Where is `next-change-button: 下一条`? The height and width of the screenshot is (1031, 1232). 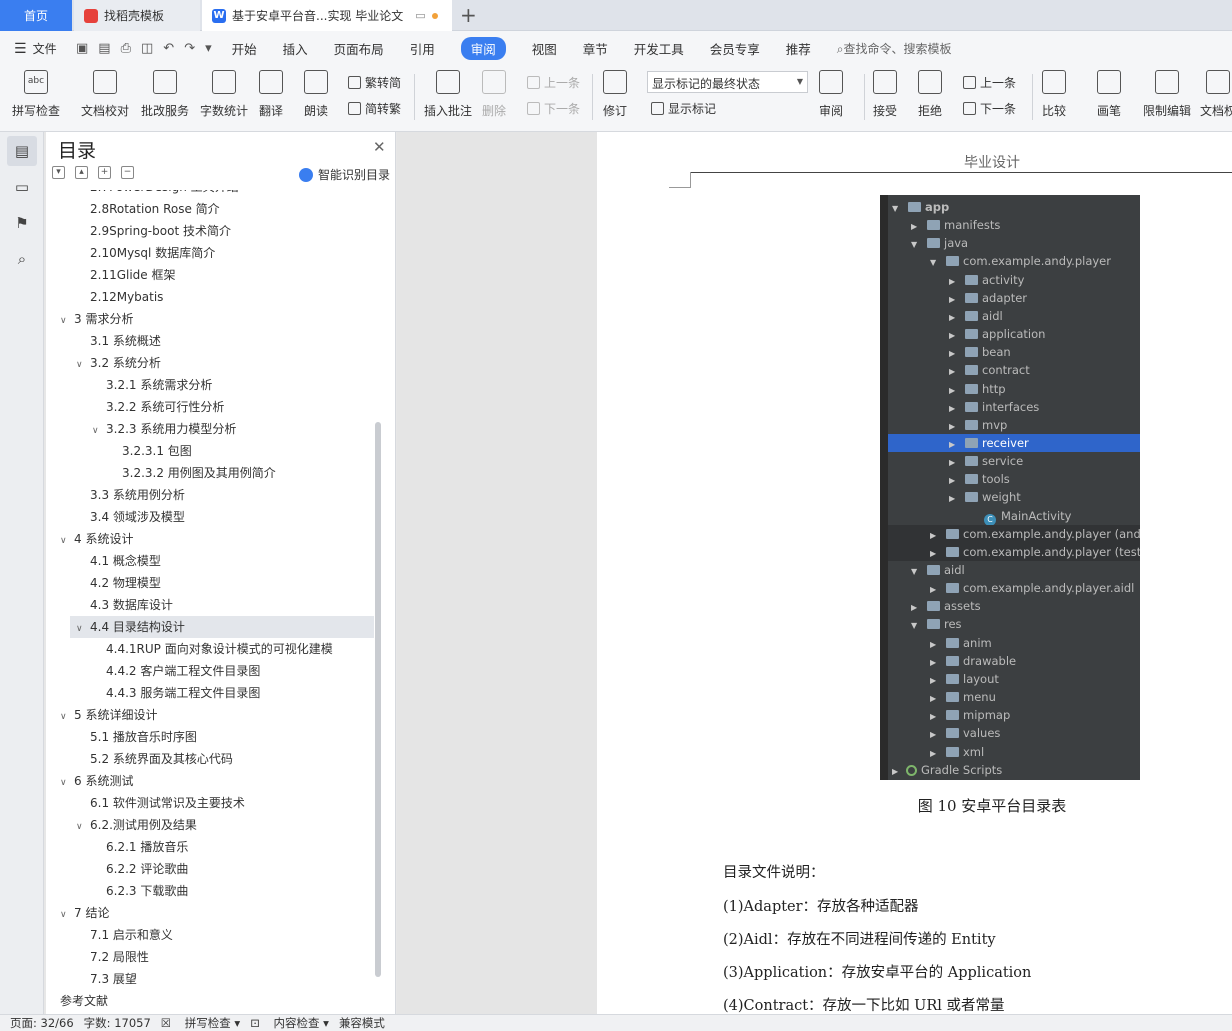
next-change-button: 下一条 is located at coordinates (989, 108).